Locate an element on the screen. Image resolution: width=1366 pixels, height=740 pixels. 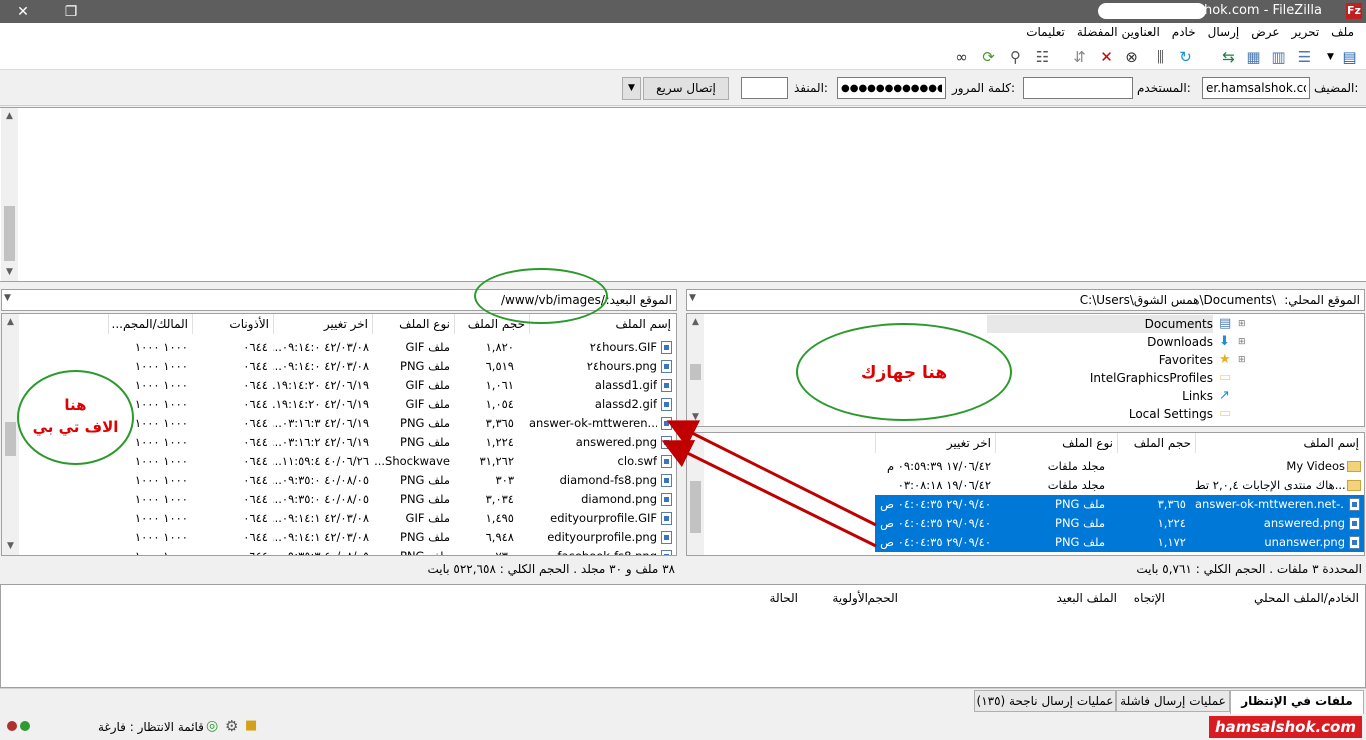
local-path-dropdown-icon: ▼ is located at coordinates (692, 298).